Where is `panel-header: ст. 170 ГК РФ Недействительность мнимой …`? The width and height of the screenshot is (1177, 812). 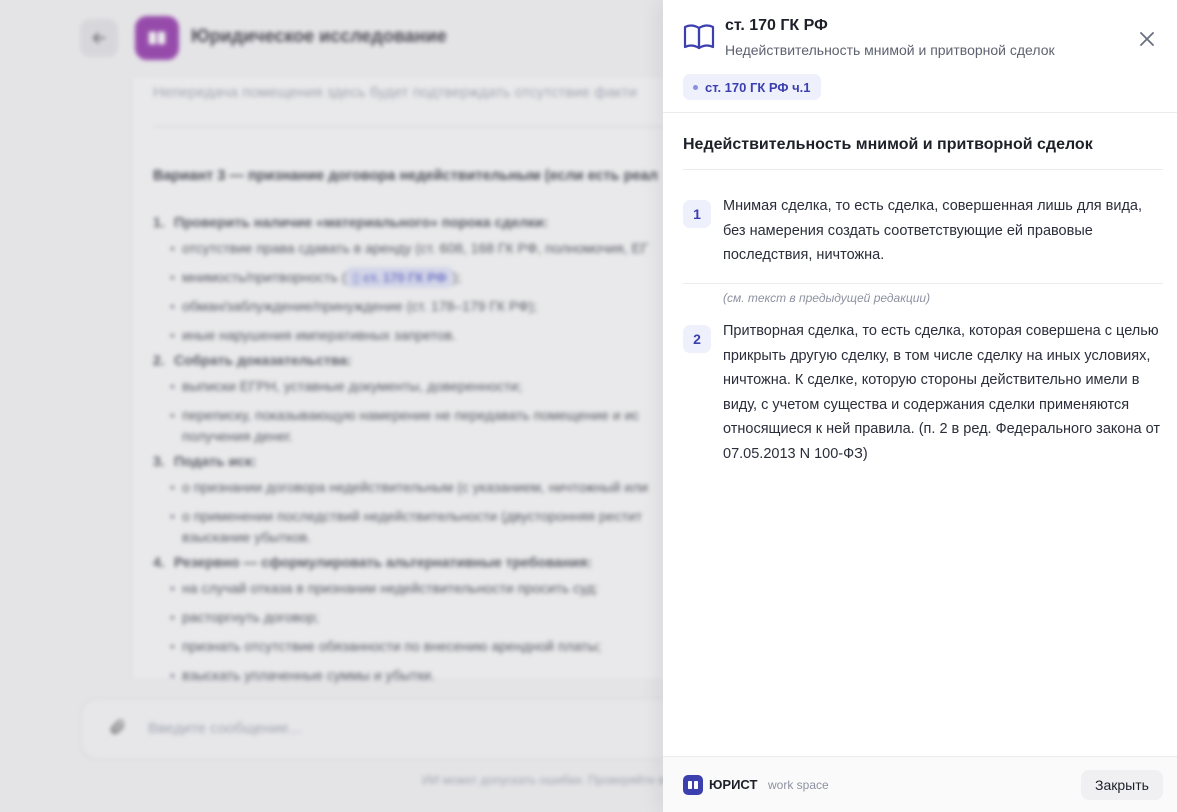
panel-header: ст. 170 ГК РФ Недействительность мнимой … is located at coordinates (920, 56).